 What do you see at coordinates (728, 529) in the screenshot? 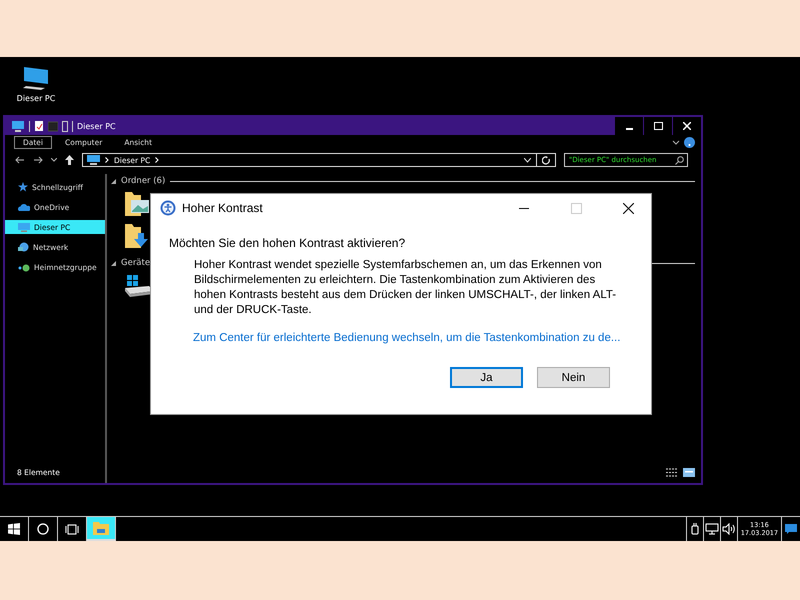
I see `volume-icon` at bounding box center [728, 529].